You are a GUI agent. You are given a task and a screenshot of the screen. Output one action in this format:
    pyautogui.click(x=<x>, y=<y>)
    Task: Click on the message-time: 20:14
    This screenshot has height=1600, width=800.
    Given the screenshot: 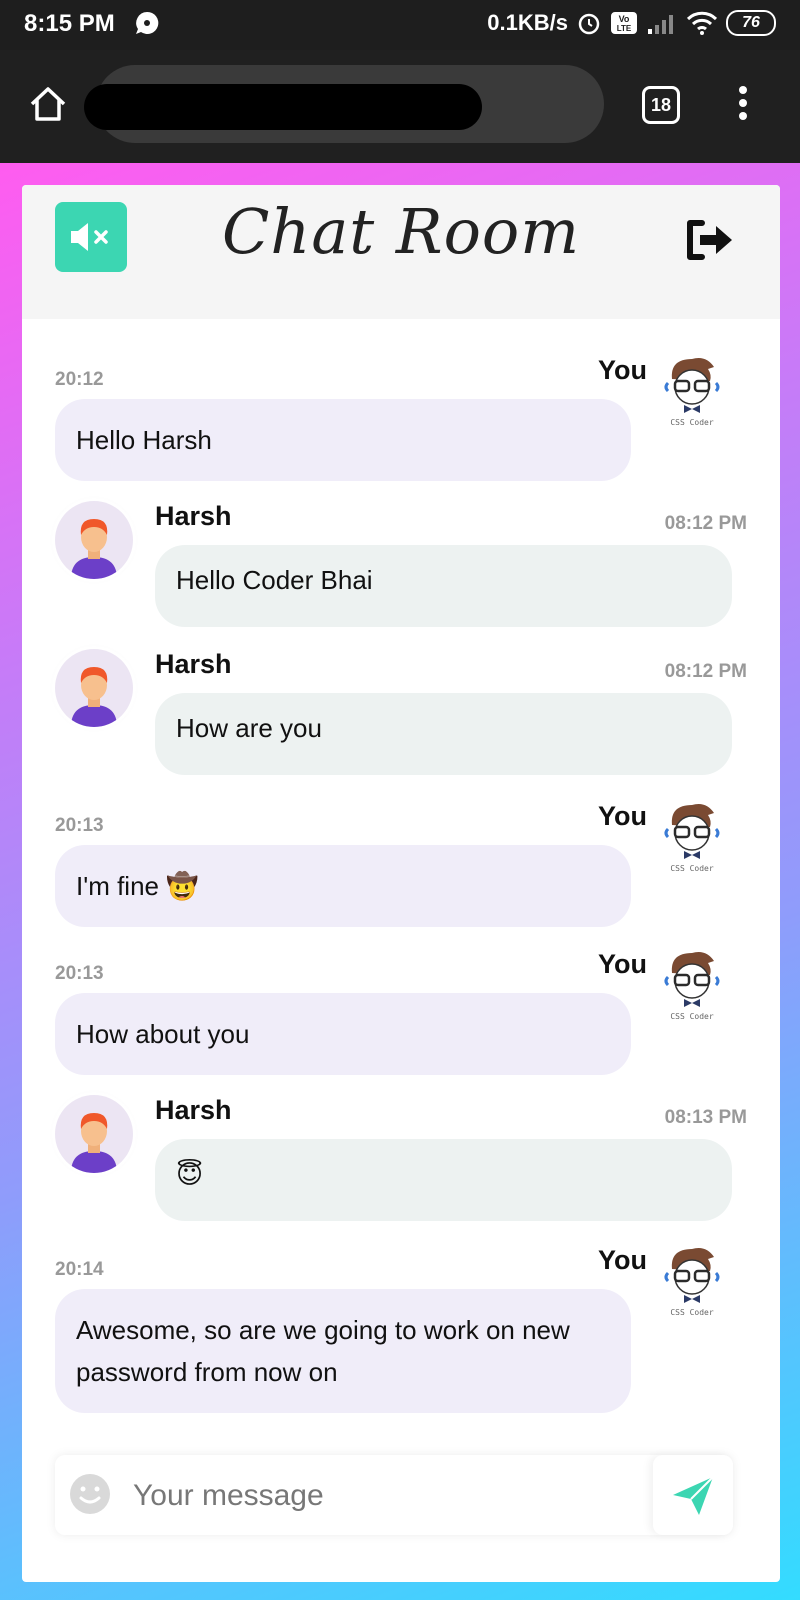 What is the action you would take?
    pyautogui.click(x=79, y=1269)
    